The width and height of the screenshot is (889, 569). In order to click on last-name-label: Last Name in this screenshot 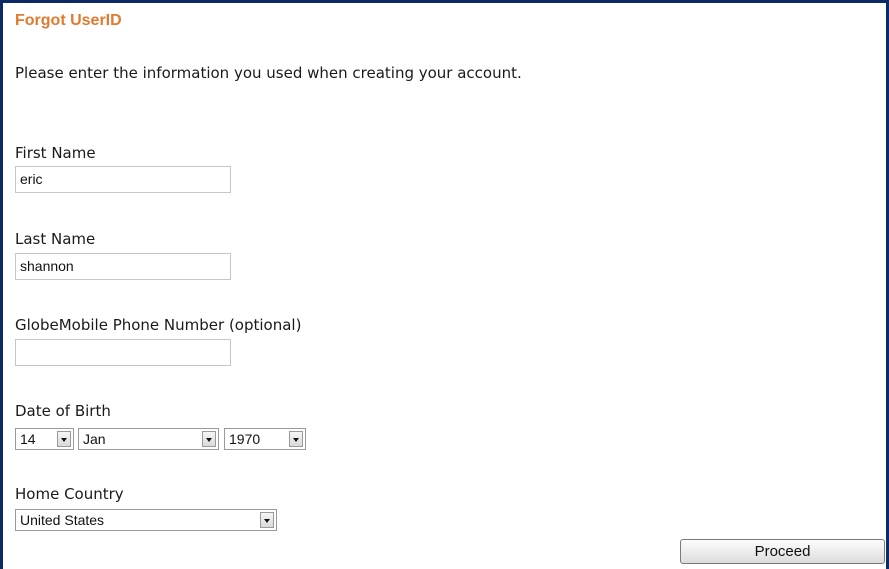, I will do `click(55, 239)`.